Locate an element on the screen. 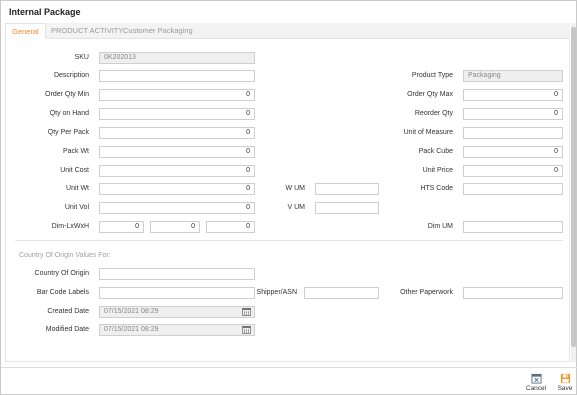 The width and height of the screenshot is (577, 395). qty-on-hand-field: 0 is located at coordinates (177, 114).